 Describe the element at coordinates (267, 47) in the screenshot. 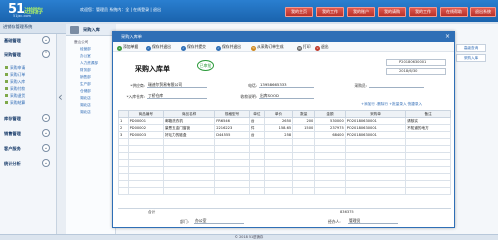

I see `generate-from-order-button: ↻ 从采购订单生成` at that location.